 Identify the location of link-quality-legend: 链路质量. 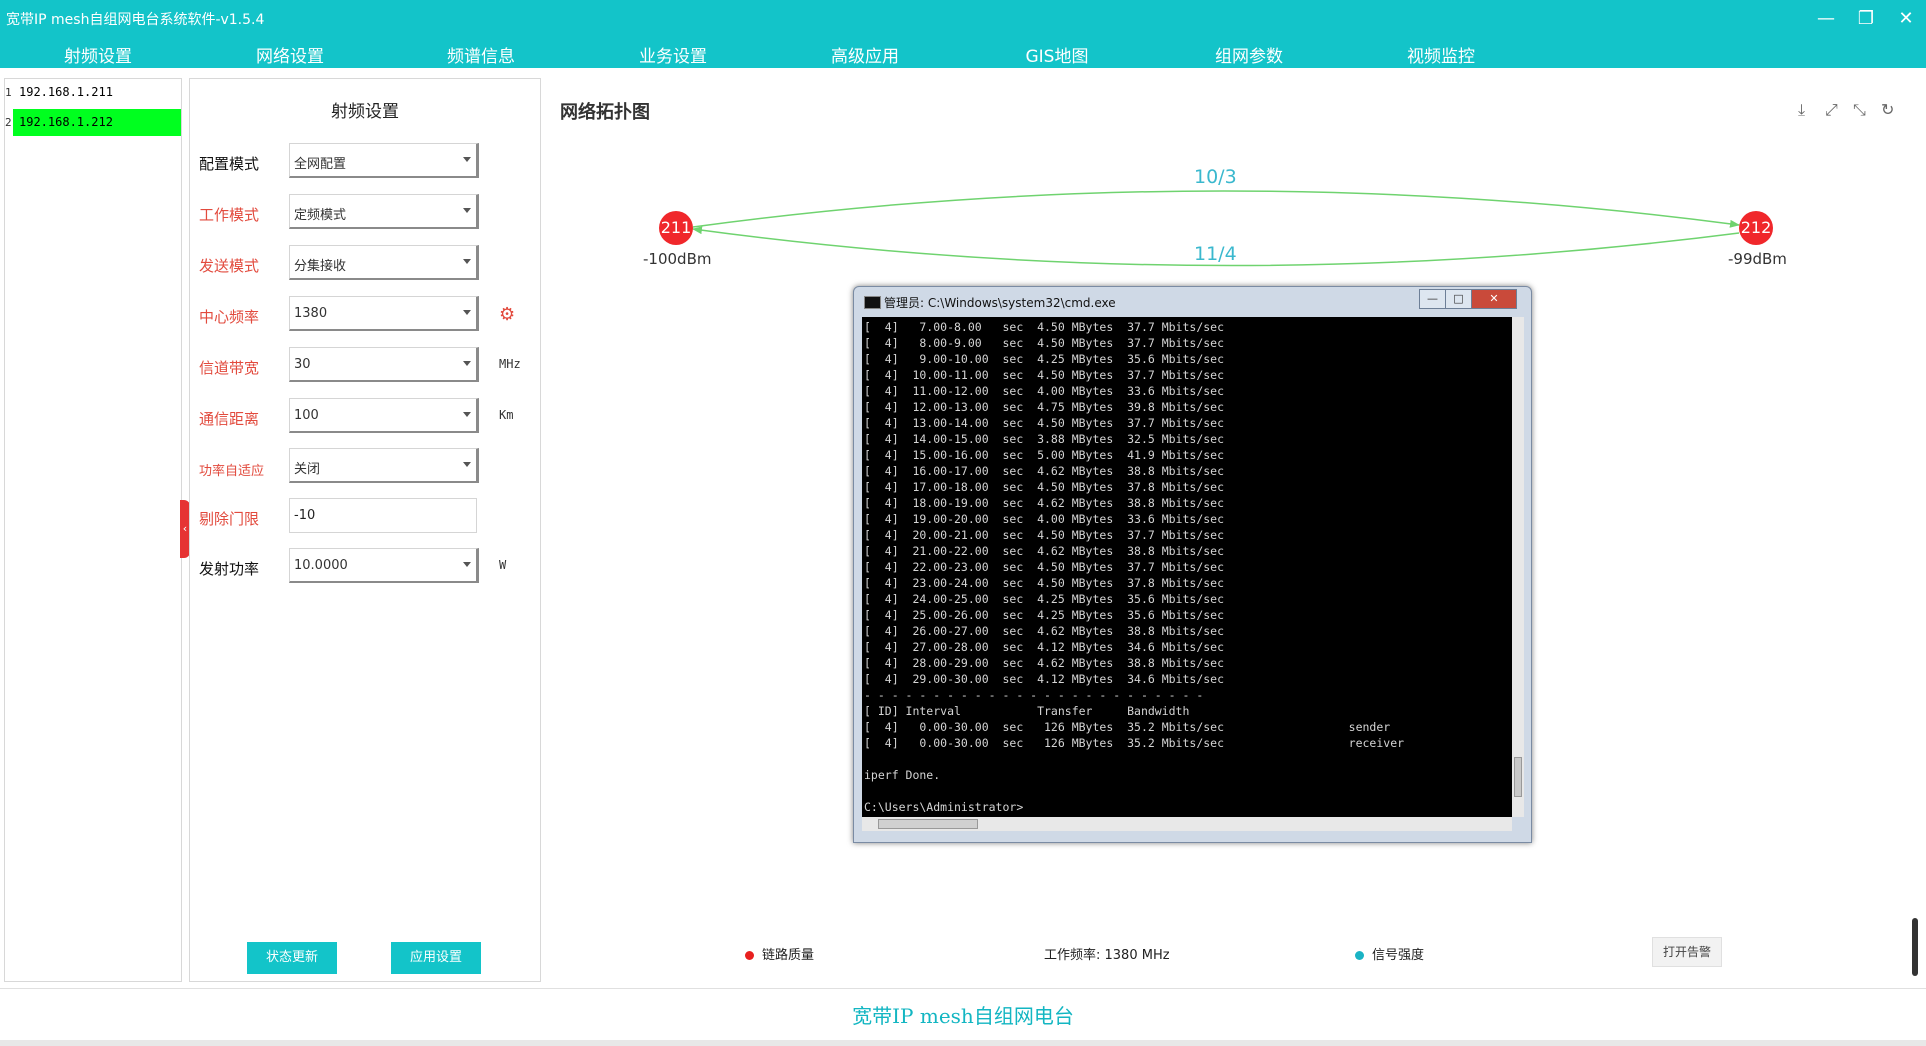
(779, 953).